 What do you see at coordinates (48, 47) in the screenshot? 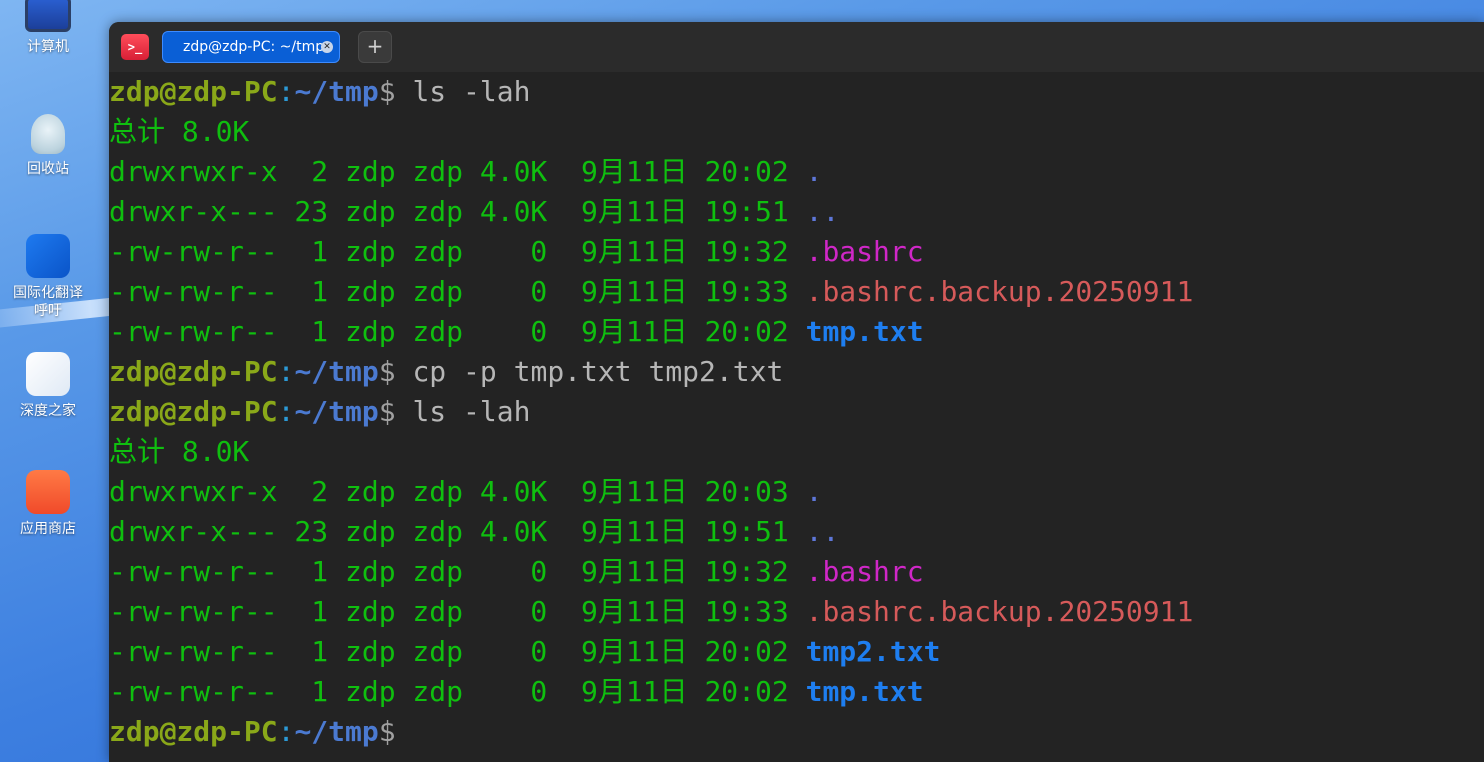
I see `desktop-icon-label: 计算机` at bounding box center [48, 47].